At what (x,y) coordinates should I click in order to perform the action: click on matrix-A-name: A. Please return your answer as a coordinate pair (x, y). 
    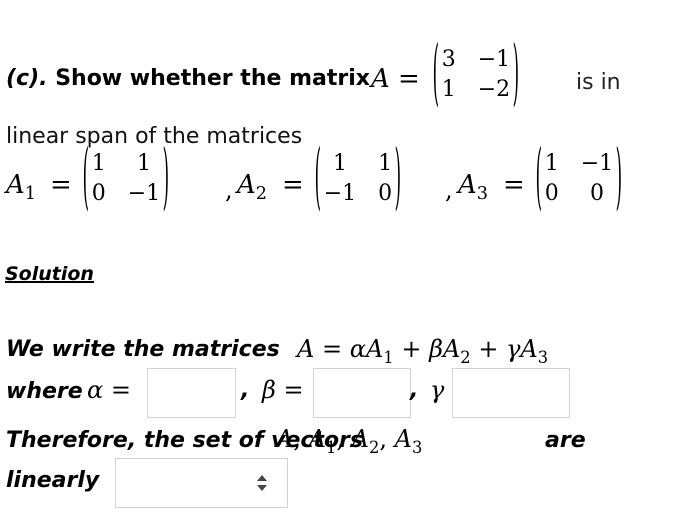
    Looking at the image, I should click on (380, 79).